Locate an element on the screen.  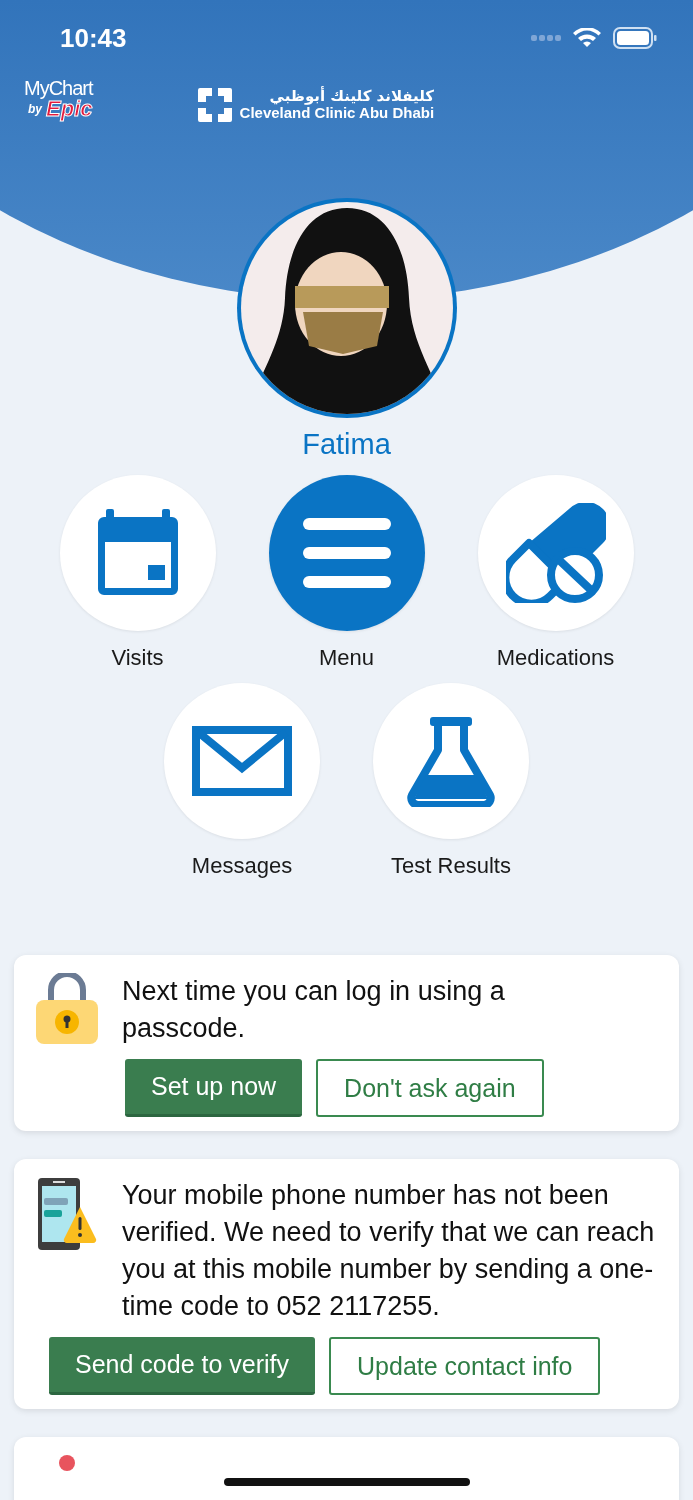
status-time: 10:43 is located at coordinates (93, 38).